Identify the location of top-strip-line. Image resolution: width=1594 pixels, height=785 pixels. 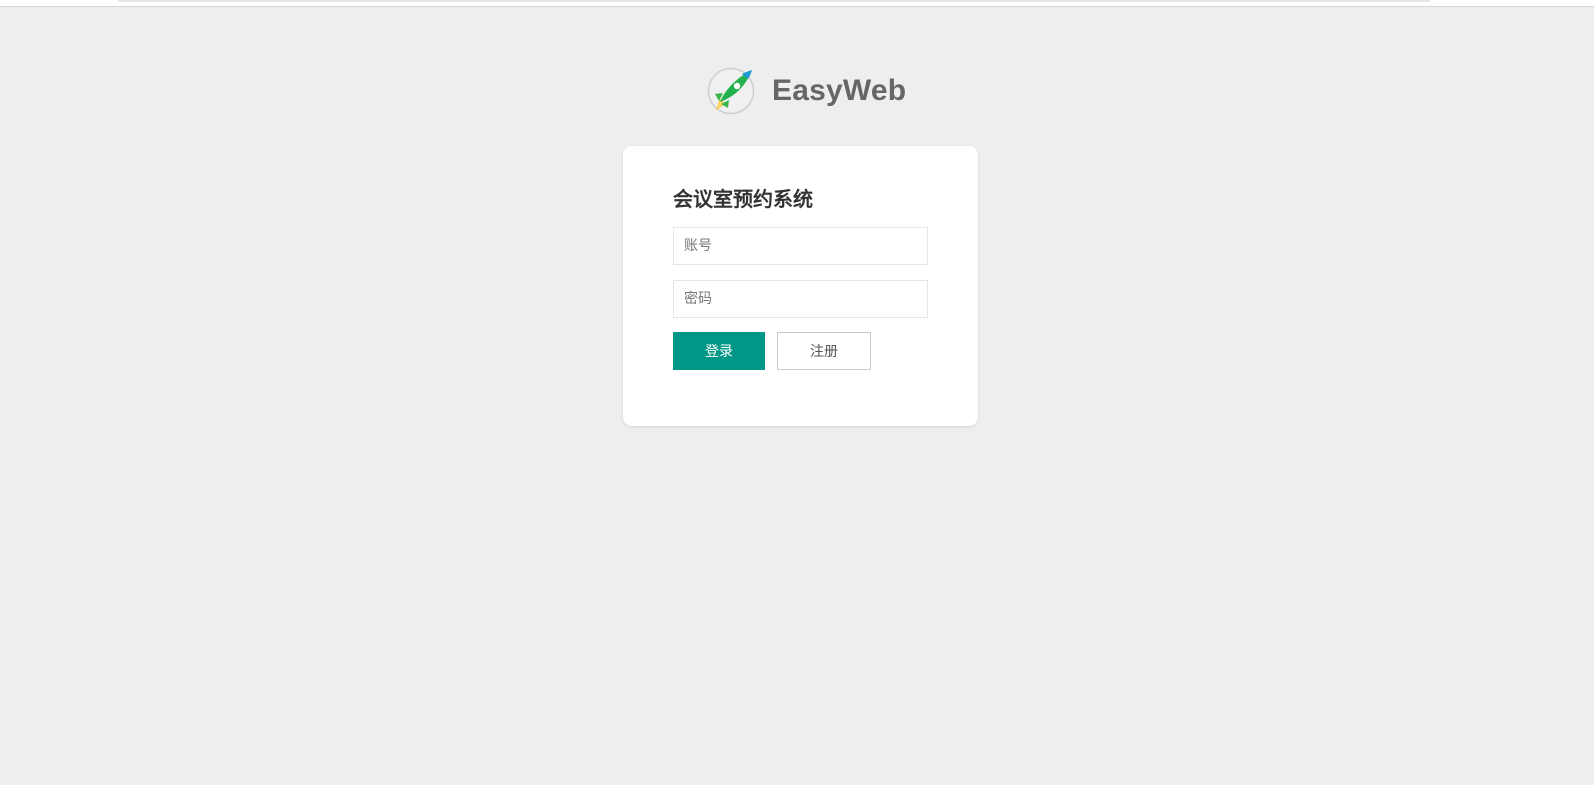
(774, 1).